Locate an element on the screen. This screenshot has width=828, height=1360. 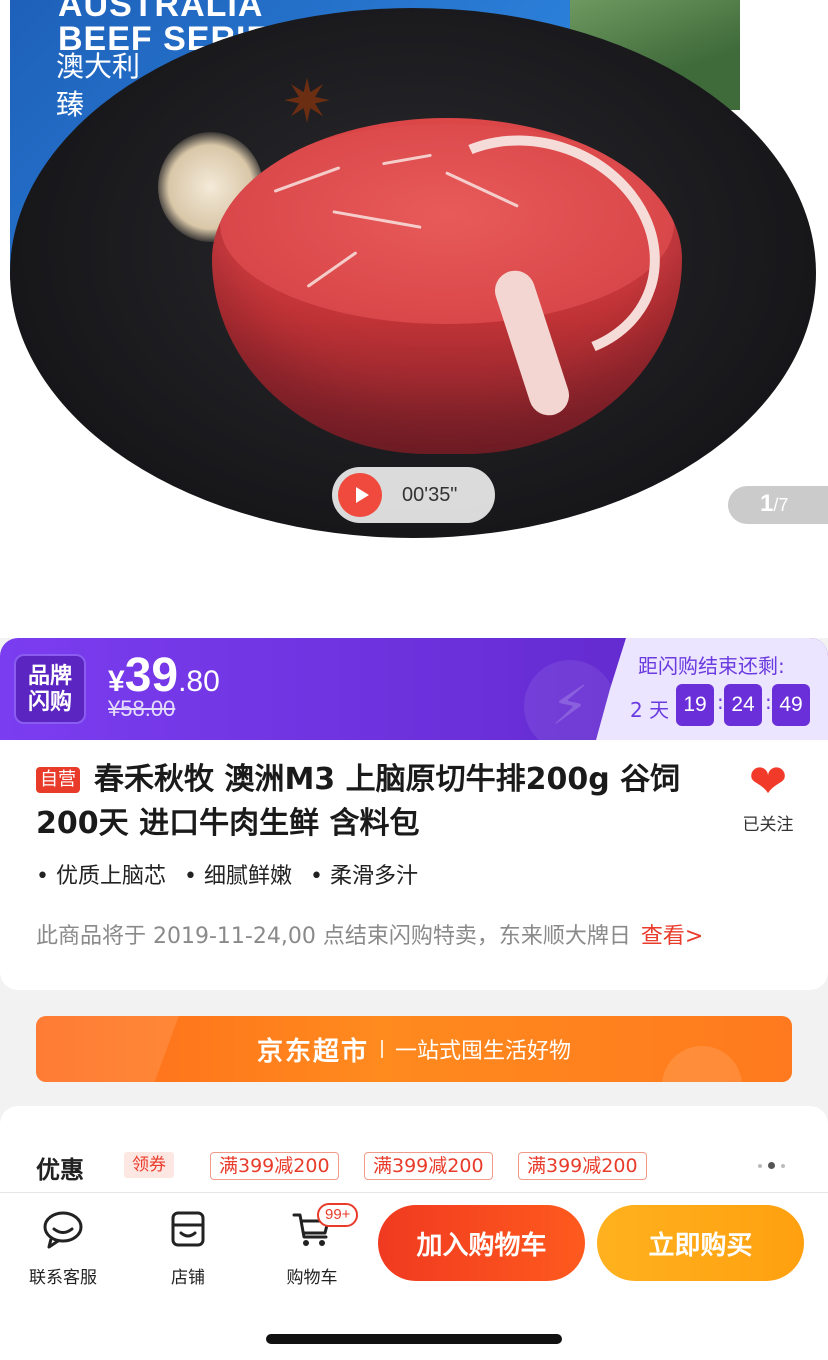
flash-countdown: 距闪购结束还剩: 2 天 19 : 24 : 49 is located at coordinates (712, 689).